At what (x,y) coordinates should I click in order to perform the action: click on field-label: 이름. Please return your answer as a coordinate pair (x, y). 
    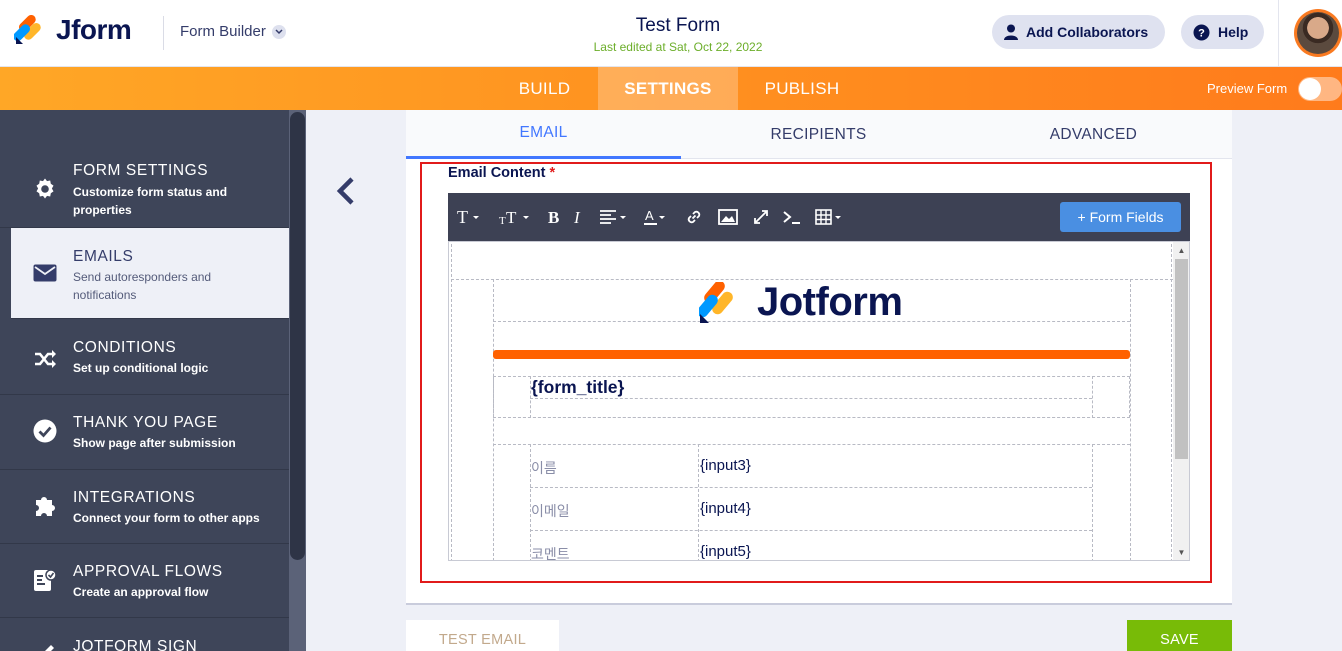
    Looking at the image, I should click on (544, 468).